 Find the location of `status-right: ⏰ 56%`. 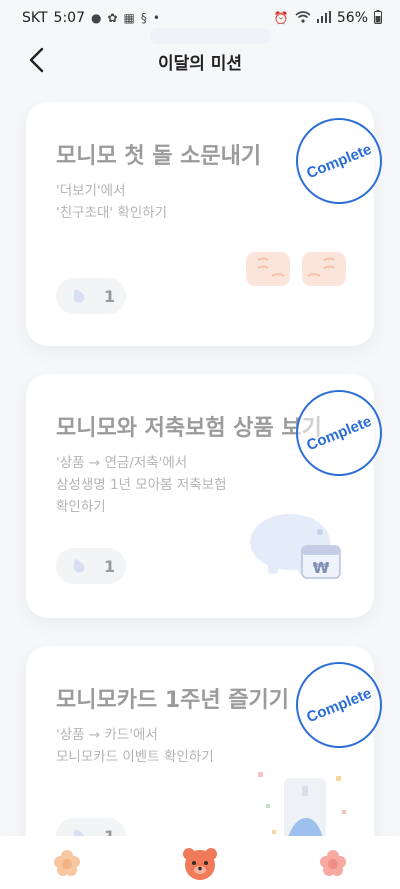

status-right: ⏰ 56% is located at coordinates (327, 18).